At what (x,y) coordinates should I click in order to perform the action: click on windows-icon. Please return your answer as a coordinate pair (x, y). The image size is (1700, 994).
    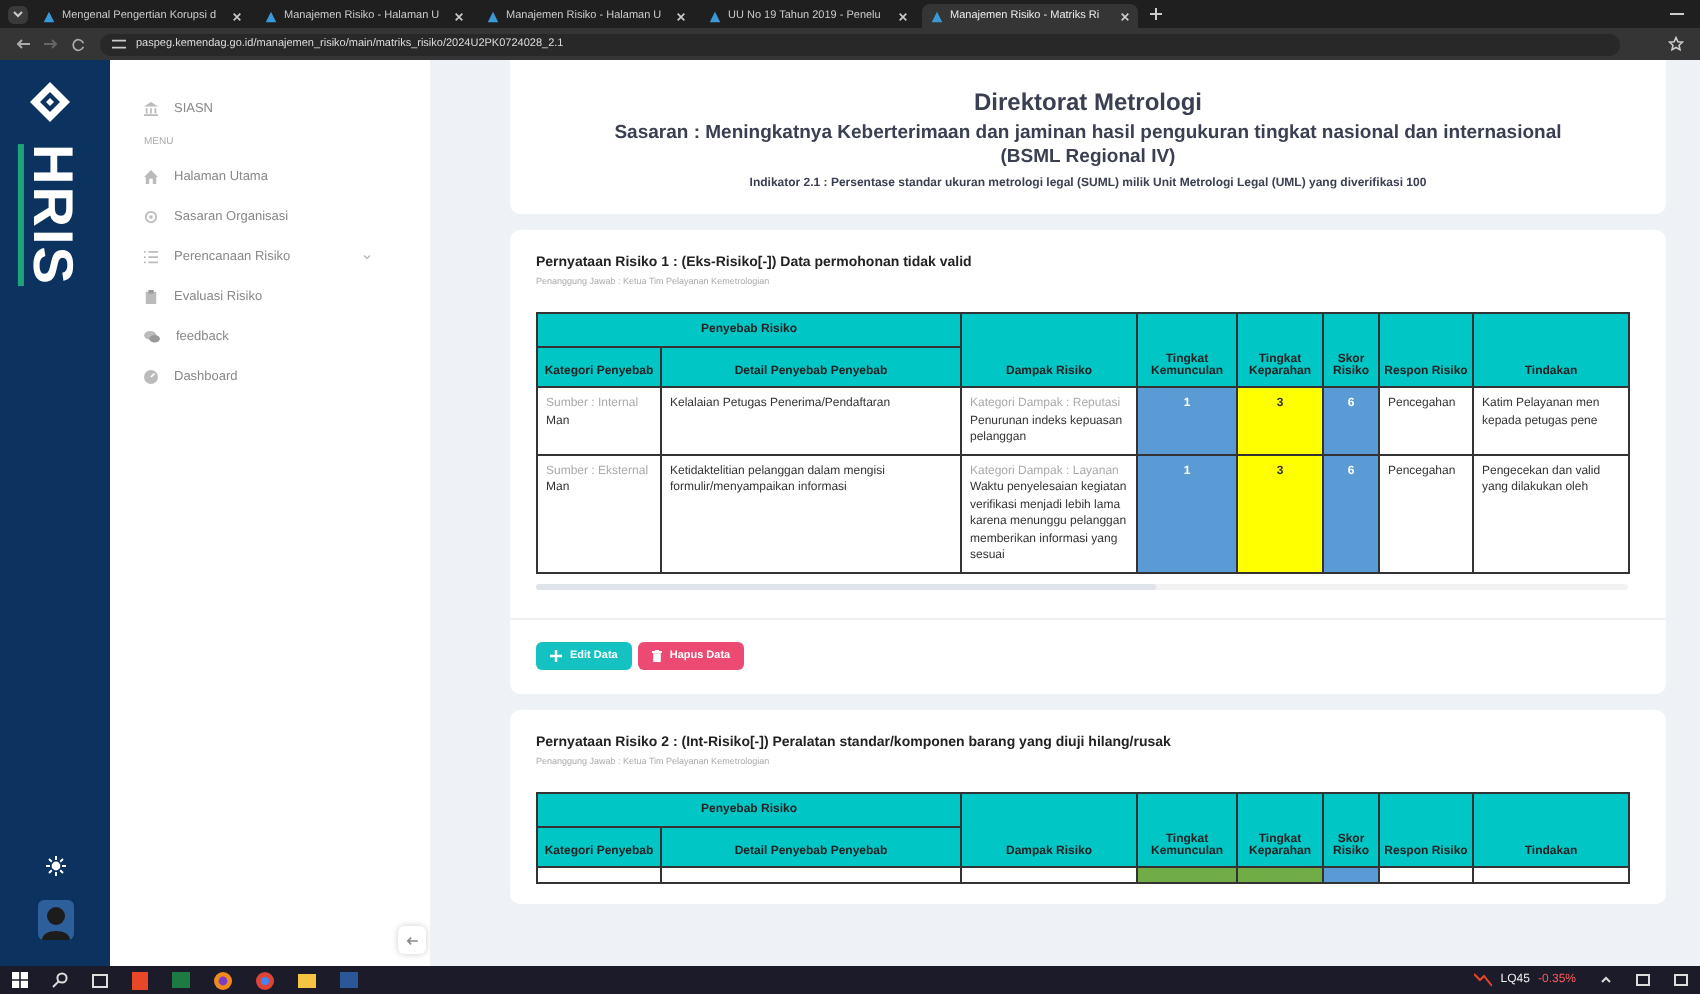
    Looking at the image, I should click on (20, 980).